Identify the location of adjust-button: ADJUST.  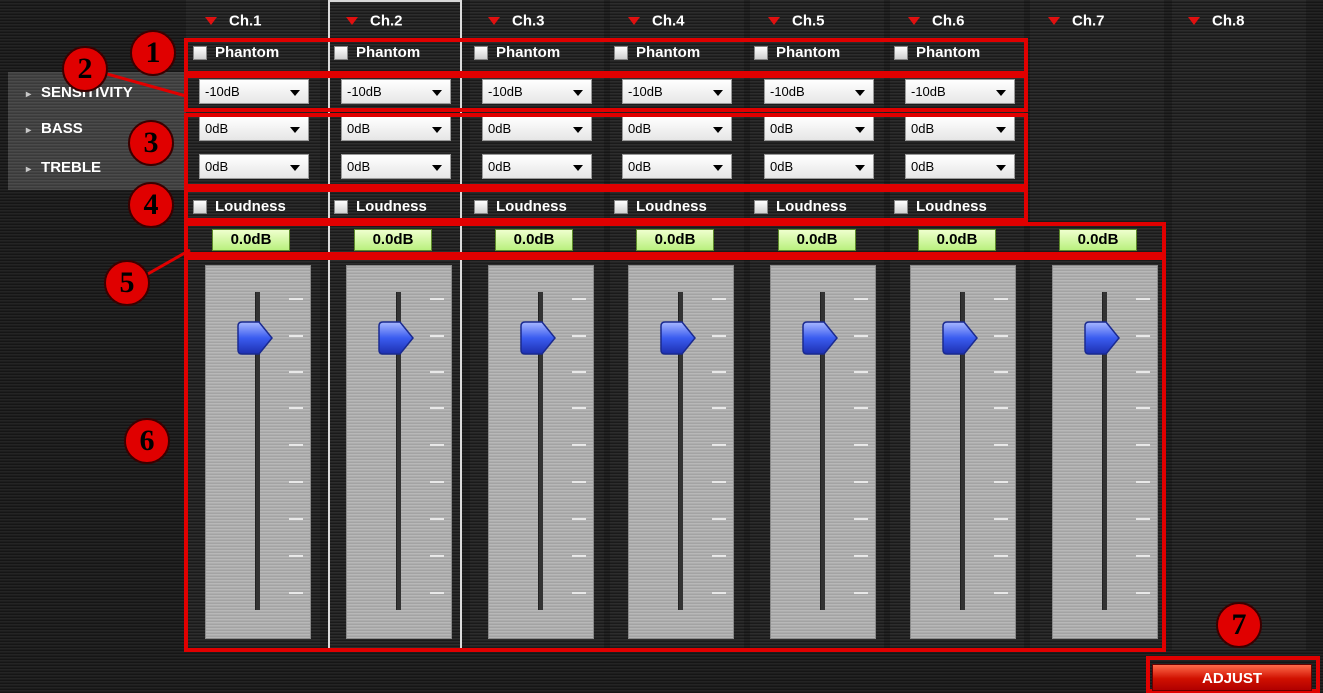
(1232, 677).